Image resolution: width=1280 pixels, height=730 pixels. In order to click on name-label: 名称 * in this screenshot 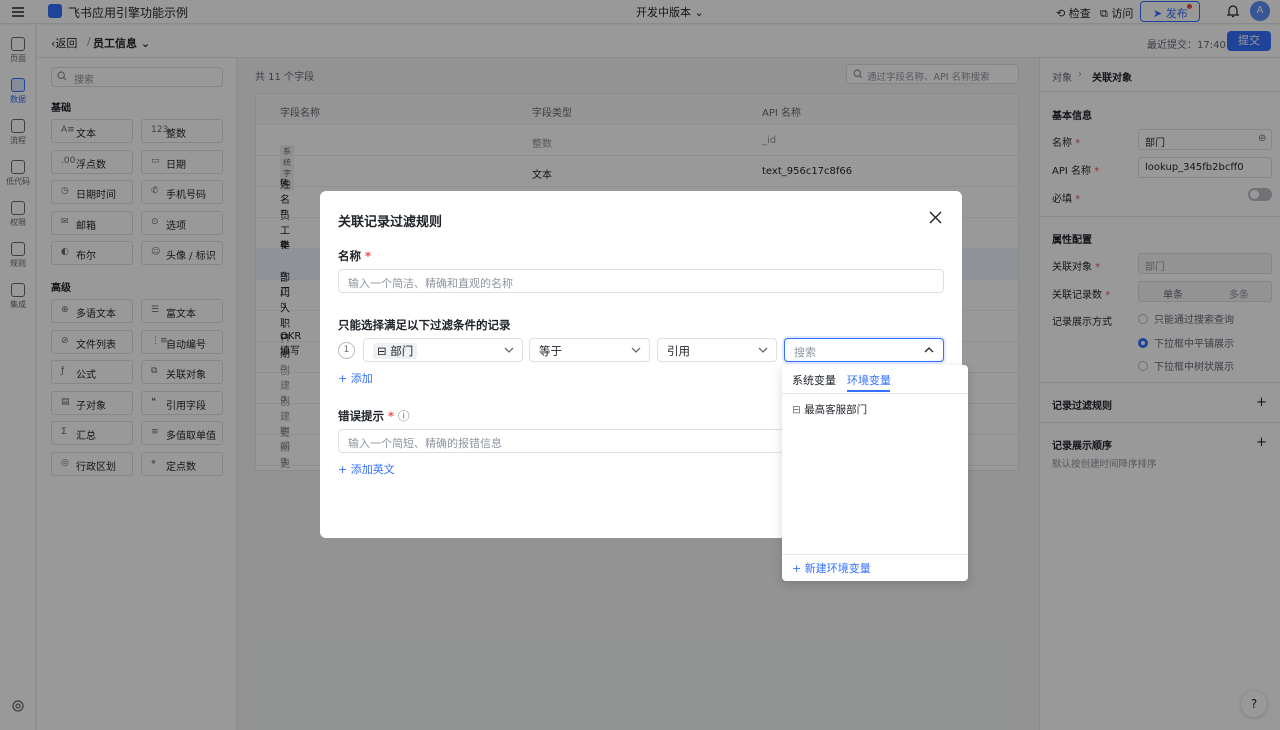, I will do `click(355, 256)`.